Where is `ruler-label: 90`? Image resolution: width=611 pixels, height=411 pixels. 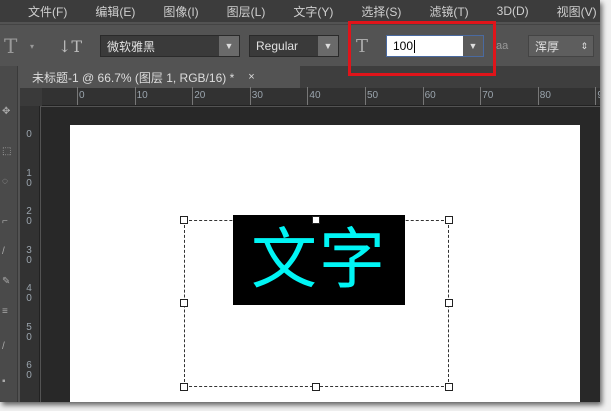 ruler-label: 90 is located at coordinates (598, 95).